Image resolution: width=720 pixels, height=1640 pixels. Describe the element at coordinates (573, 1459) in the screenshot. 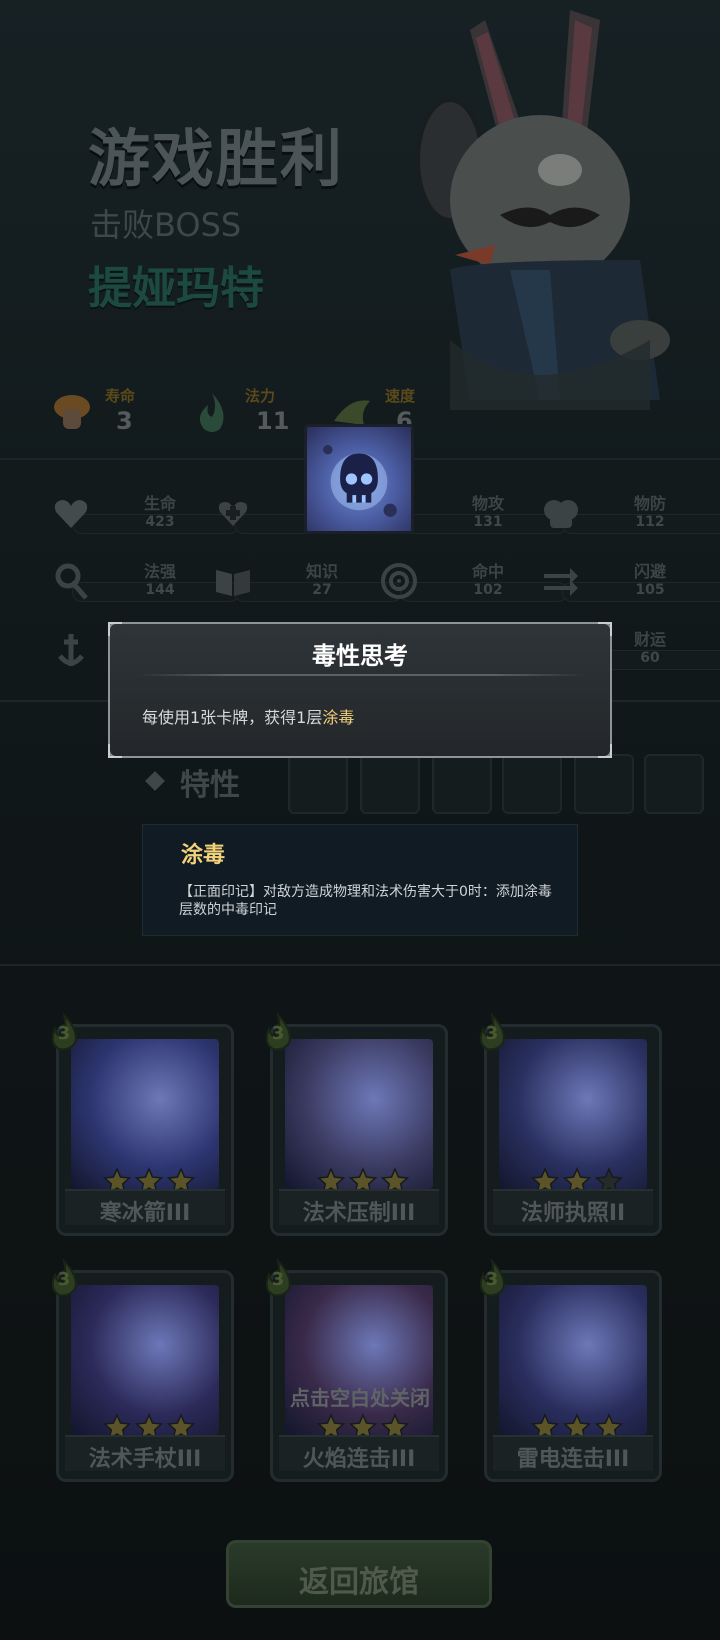

I see `card-name: 雷电连击III` at that location.